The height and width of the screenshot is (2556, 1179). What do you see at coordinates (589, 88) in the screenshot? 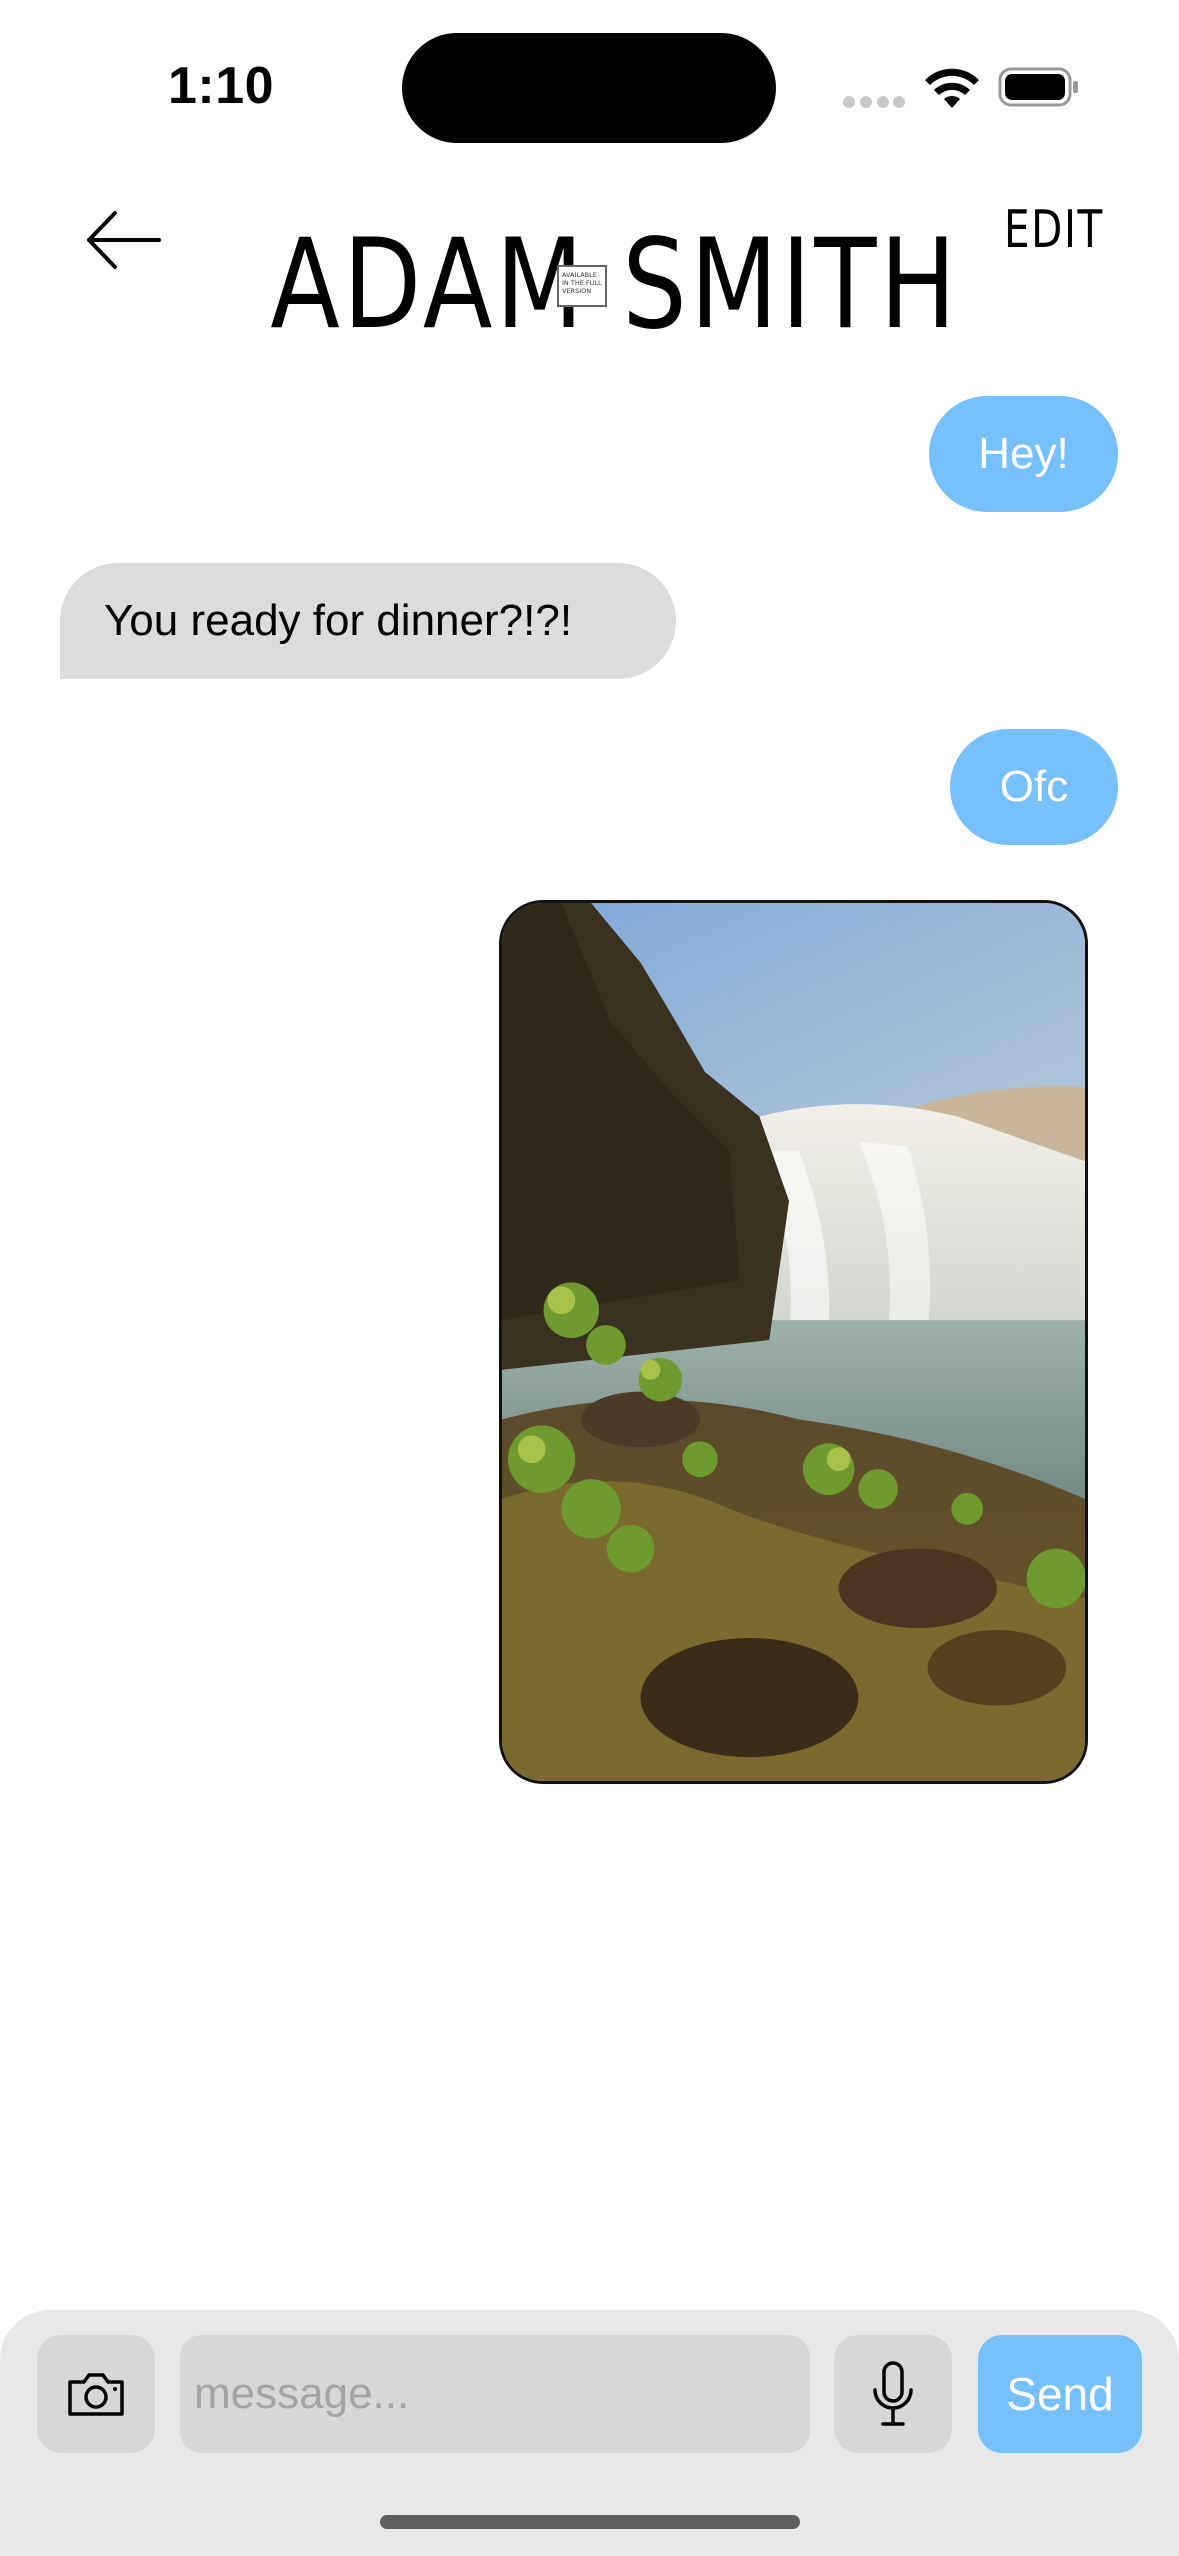
I see `dynamic-island` at bounding box center [589, 88].